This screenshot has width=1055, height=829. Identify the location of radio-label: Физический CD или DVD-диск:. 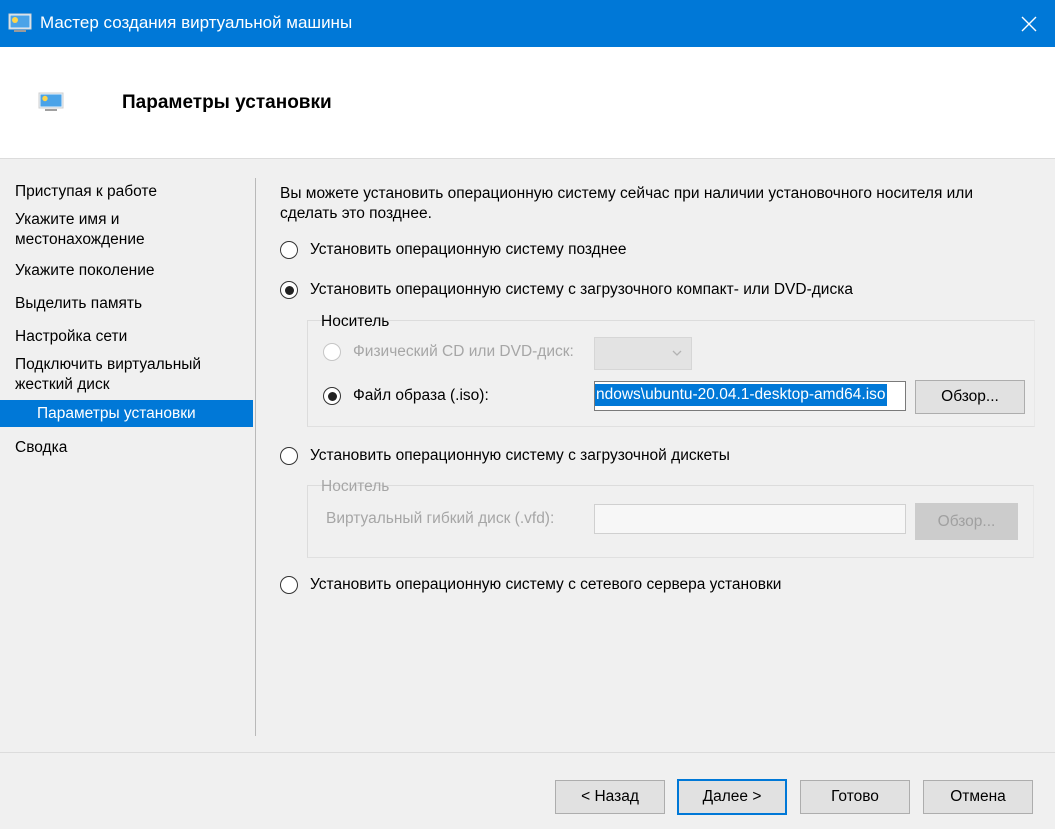
(463, 351).